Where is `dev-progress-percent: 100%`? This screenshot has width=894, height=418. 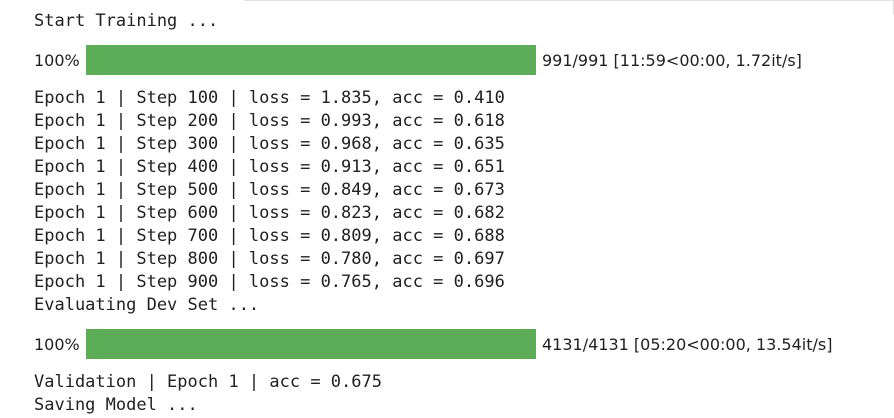 dev-progress-percent: 100% is located at coordinates (57, 344).